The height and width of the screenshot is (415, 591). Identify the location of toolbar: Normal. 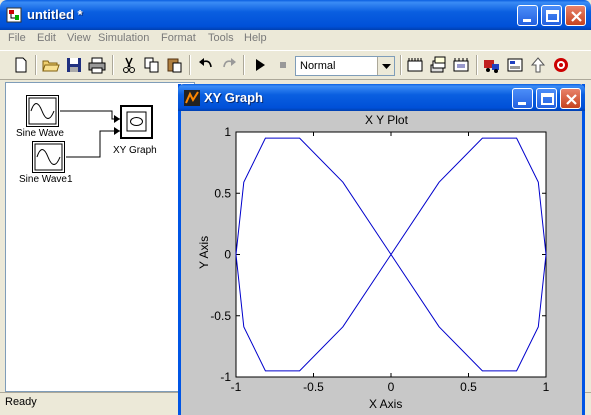
(295, 65).